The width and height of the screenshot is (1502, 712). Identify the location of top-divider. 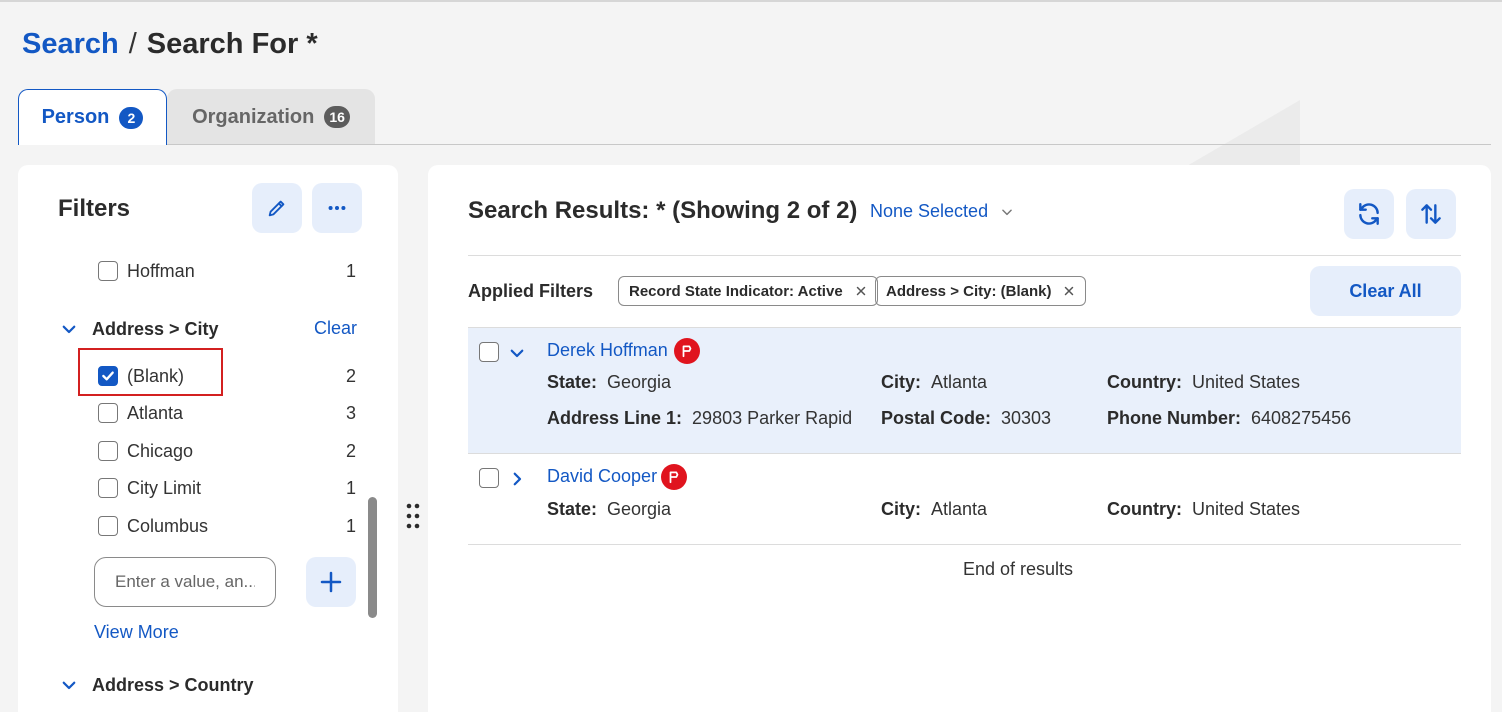
(751, 1).